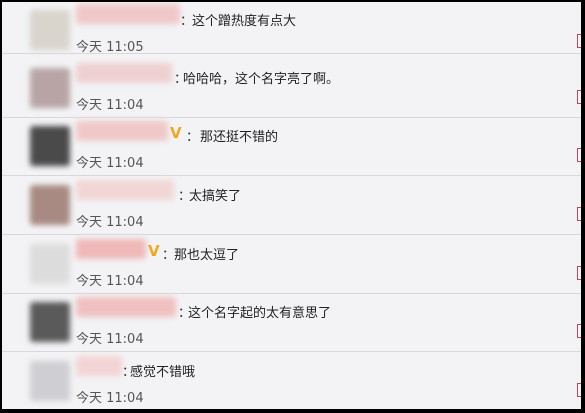 This screenshot has width=585, height=413. I want to click on comment-text: 这个名字起的太有意思了, so click(260, 313).